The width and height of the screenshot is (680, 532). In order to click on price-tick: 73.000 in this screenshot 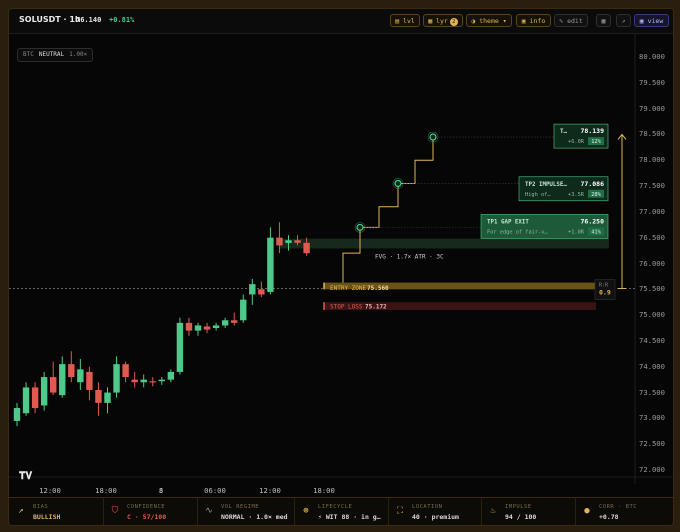, I will do `click(652, 418)`.